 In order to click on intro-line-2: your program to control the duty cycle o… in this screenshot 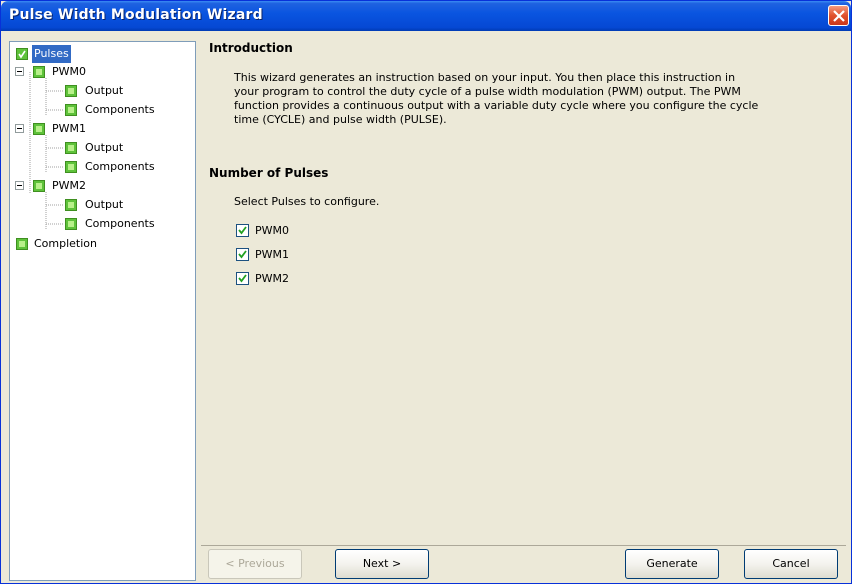, I will do `click(487, 91)`.